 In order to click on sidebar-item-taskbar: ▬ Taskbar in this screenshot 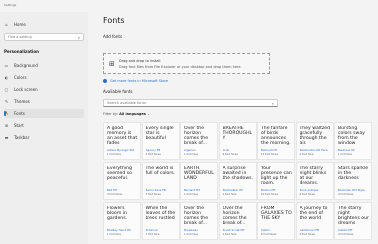, I will do `click(44, 137)`.